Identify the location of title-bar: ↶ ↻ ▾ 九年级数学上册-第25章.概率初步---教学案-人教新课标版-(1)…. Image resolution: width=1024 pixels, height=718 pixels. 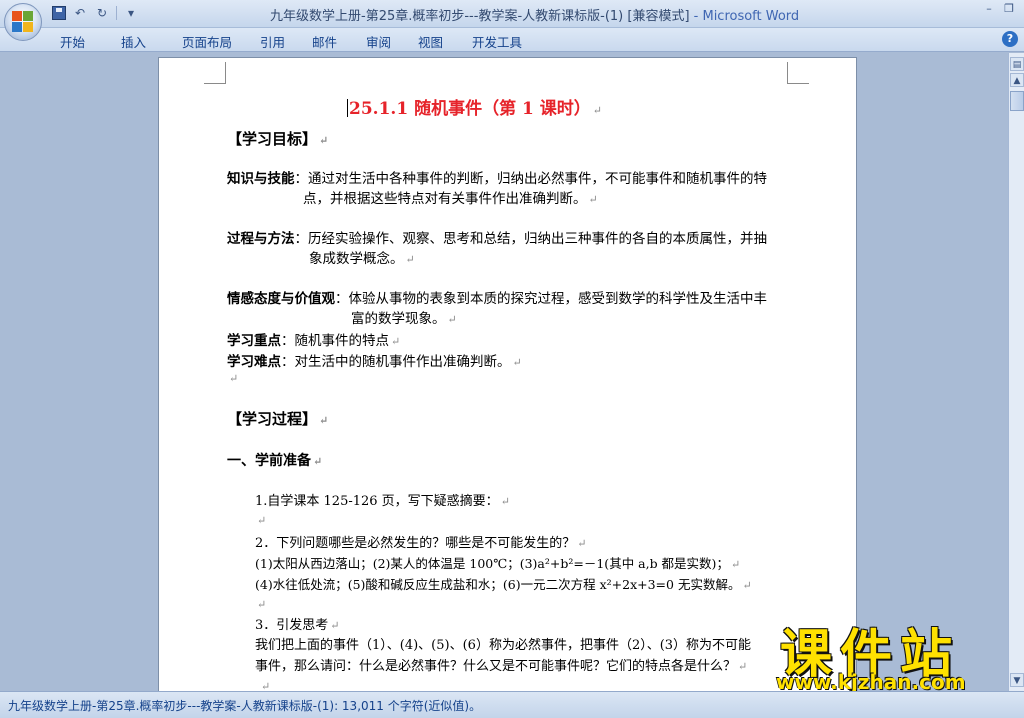
(512, 14).